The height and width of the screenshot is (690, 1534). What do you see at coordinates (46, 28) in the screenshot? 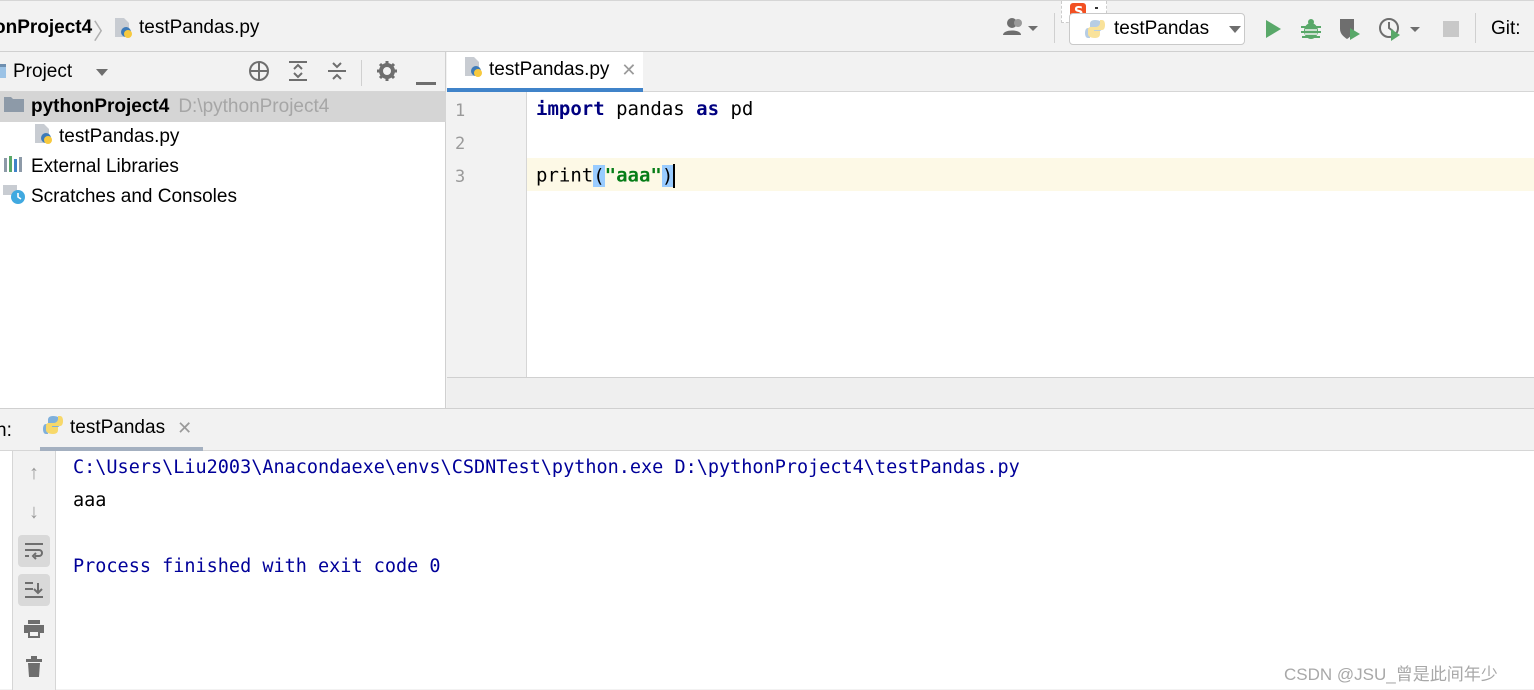
I see `breadcrumb-project: onProject4` at bounding box center [46, 28].